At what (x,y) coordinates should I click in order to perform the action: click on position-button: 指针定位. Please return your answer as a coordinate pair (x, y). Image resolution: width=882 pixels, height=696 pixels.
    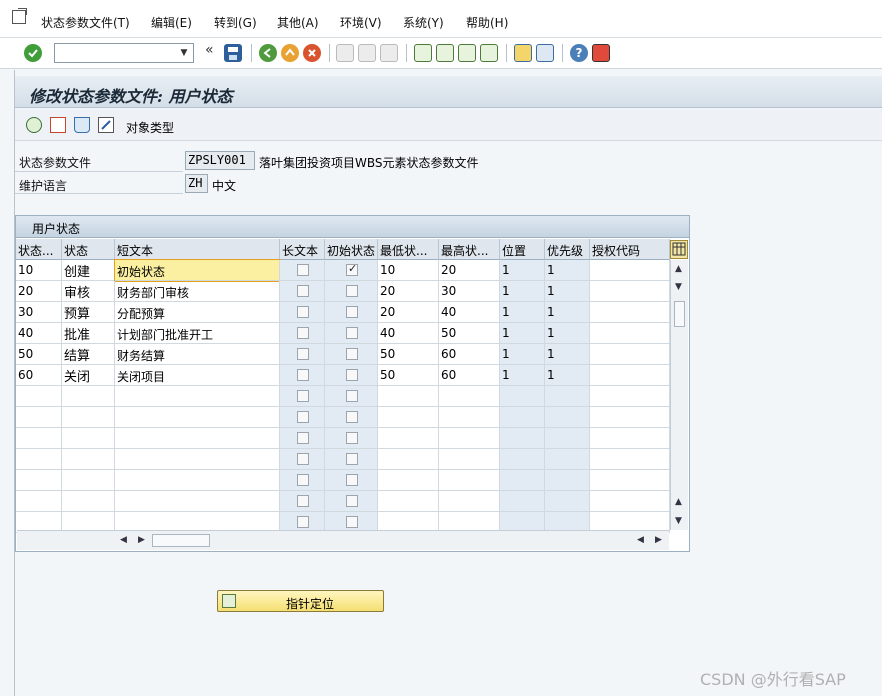
    Looking at the image, I should click on (300, 601).